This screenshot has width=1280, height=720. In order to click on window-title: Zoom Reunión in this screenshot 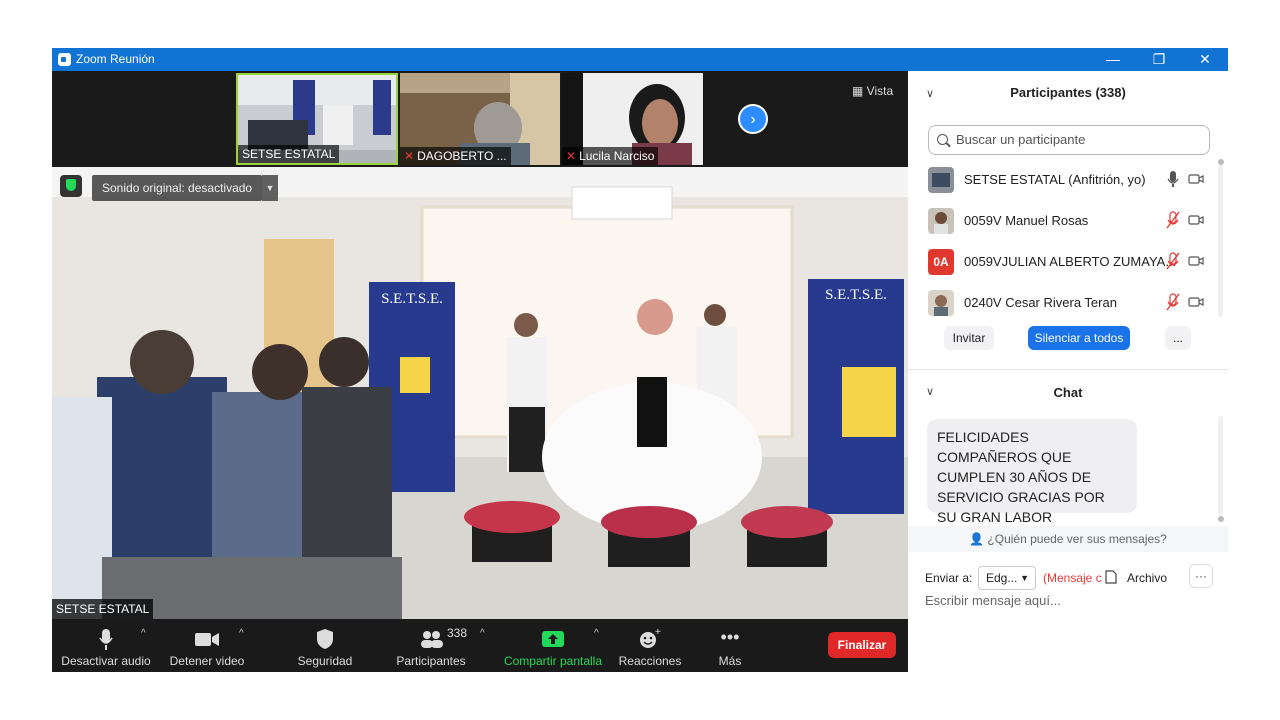, I will do `click(115, 59)`.